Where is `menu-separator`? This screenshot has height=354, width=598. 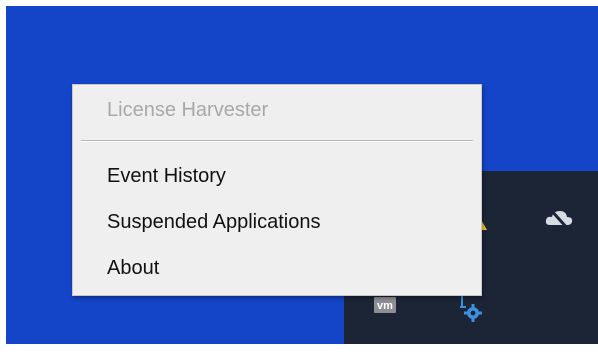
menu-separator is located at coordinates (277, 141).